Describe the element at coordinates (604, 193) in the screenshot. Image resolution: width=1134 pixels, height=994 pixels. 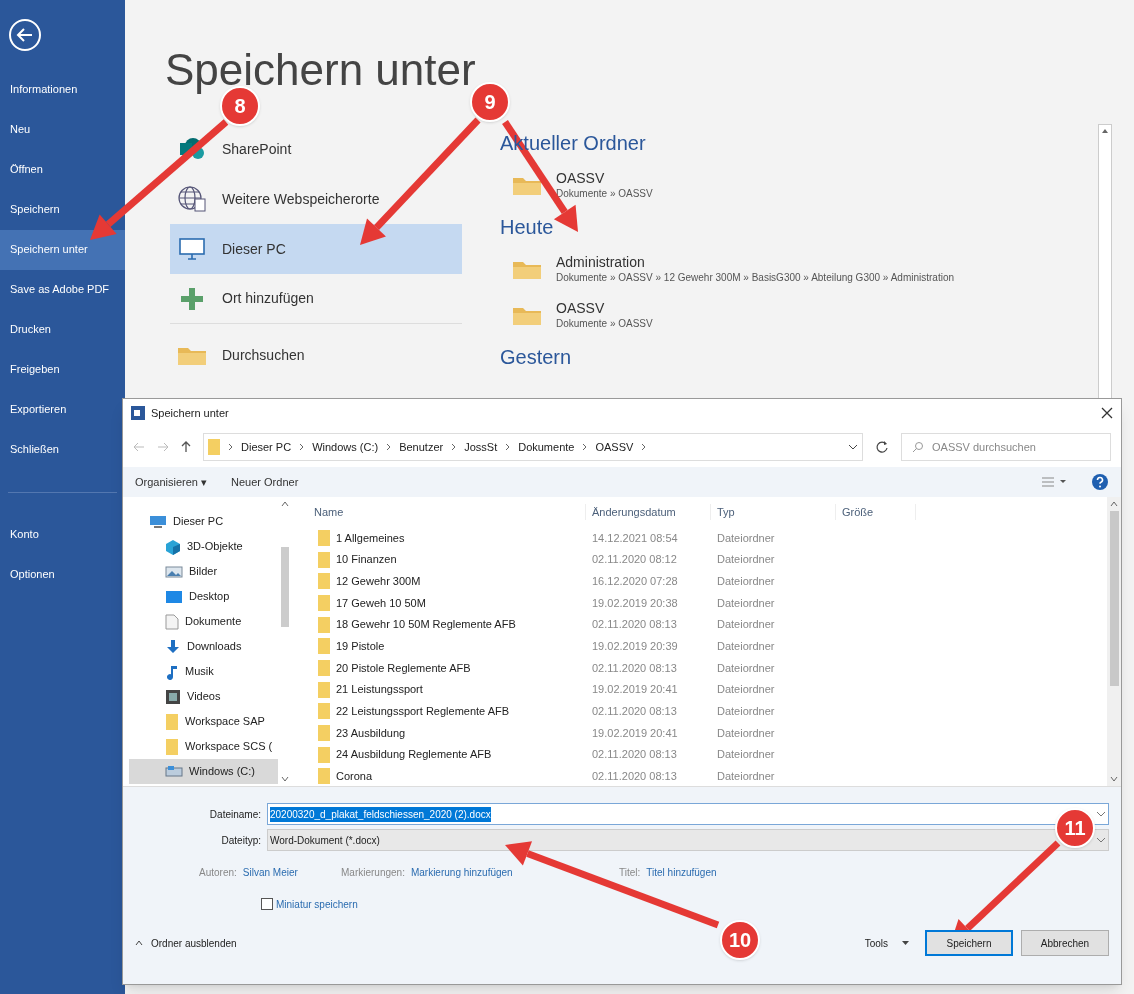
I see `folder-path: Dokumente » OASSV` at that location.